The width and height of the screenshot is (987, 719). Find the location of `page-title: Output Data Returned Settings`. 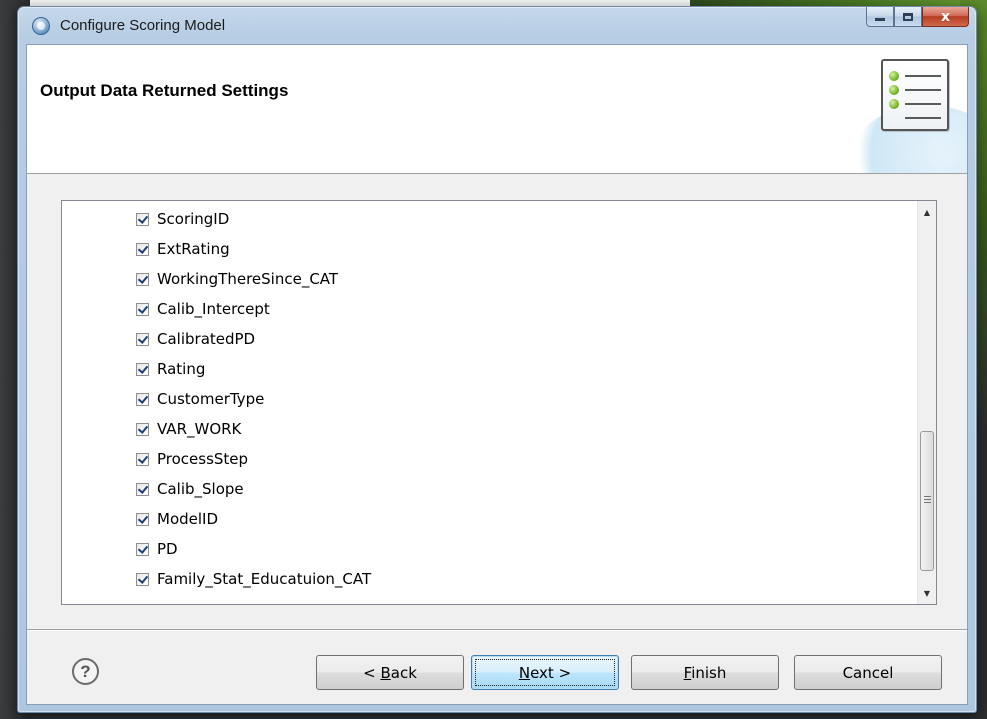

page-title: Output Data Returned Settings is located at coordinates (164, 90).